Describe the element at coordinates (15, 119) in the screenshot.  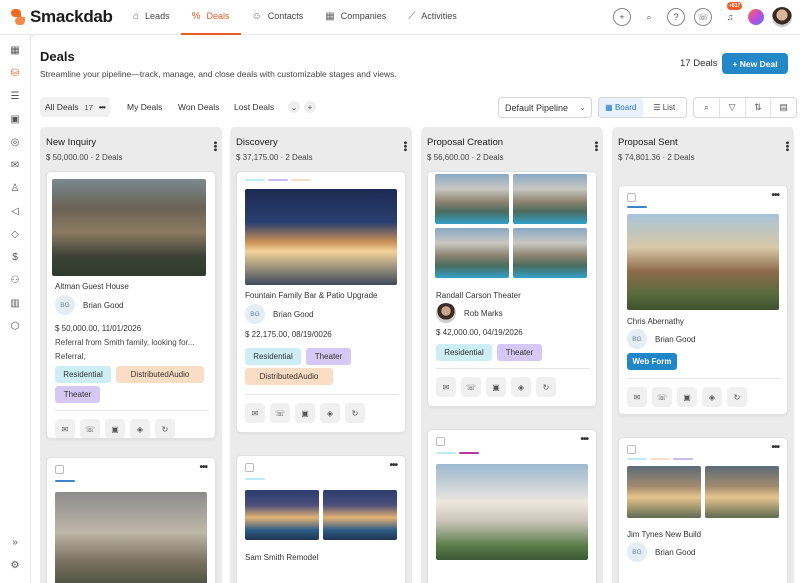
I see `calendar-icon: ▣` at that location.